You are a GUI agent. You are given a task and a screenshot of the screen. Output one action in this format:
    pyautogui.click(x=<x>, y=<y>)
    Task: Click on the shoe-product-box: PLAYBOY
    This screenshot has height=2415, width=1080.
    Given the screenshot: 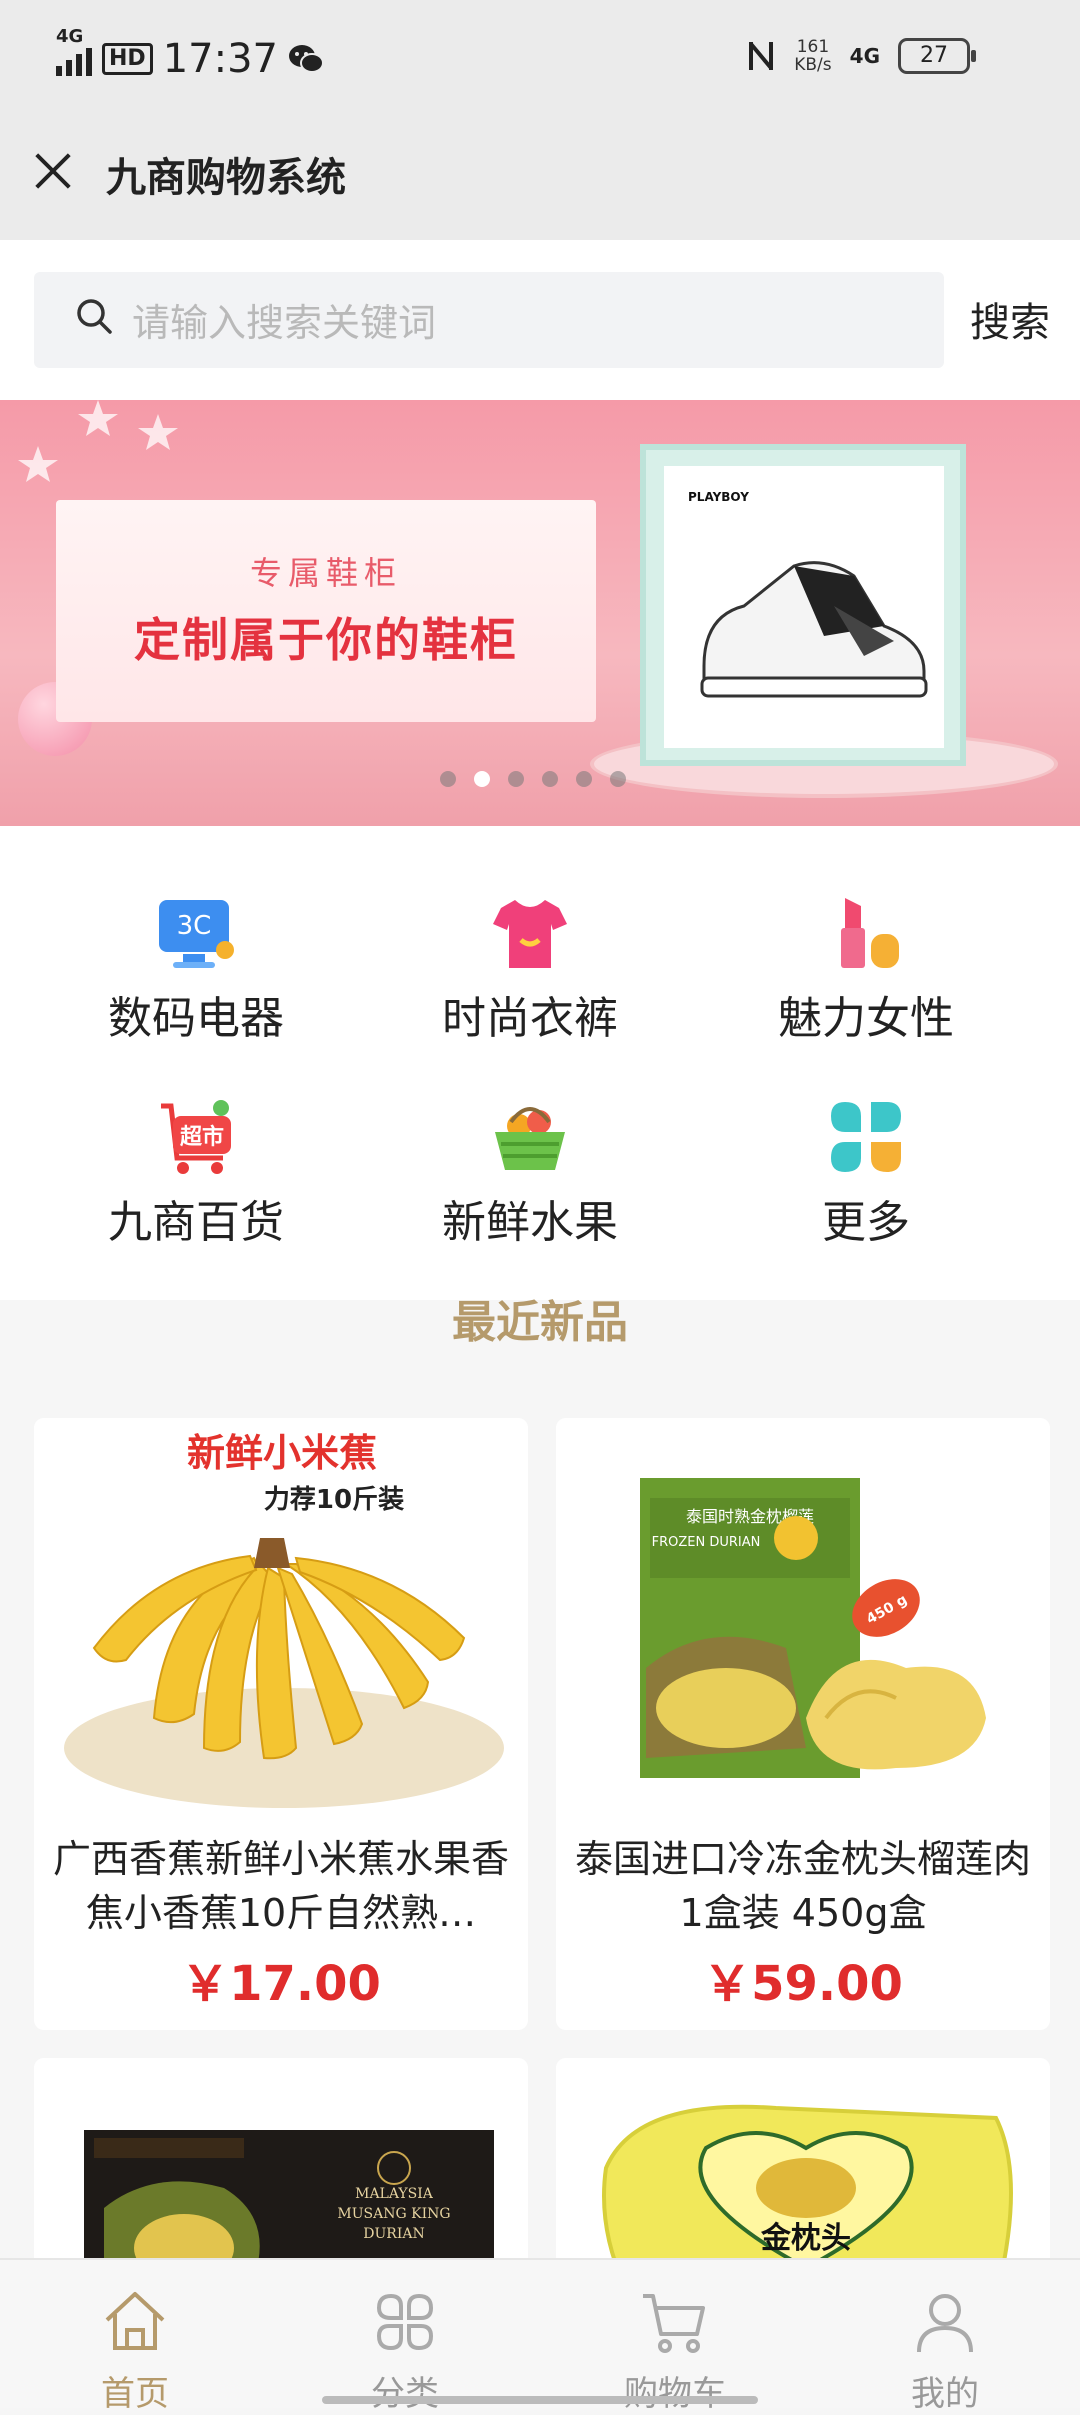 What is the action you would take?
    pyautogui.click(x=803, y=605)
    